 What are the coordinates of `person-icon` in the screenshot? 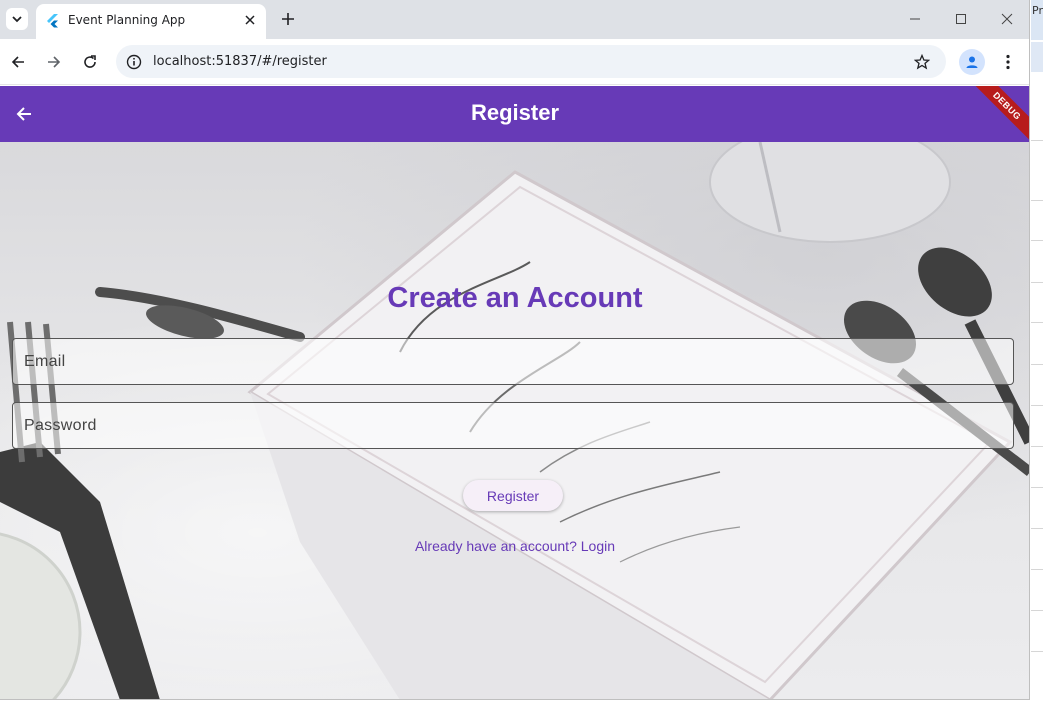 It's located at (972, 62).